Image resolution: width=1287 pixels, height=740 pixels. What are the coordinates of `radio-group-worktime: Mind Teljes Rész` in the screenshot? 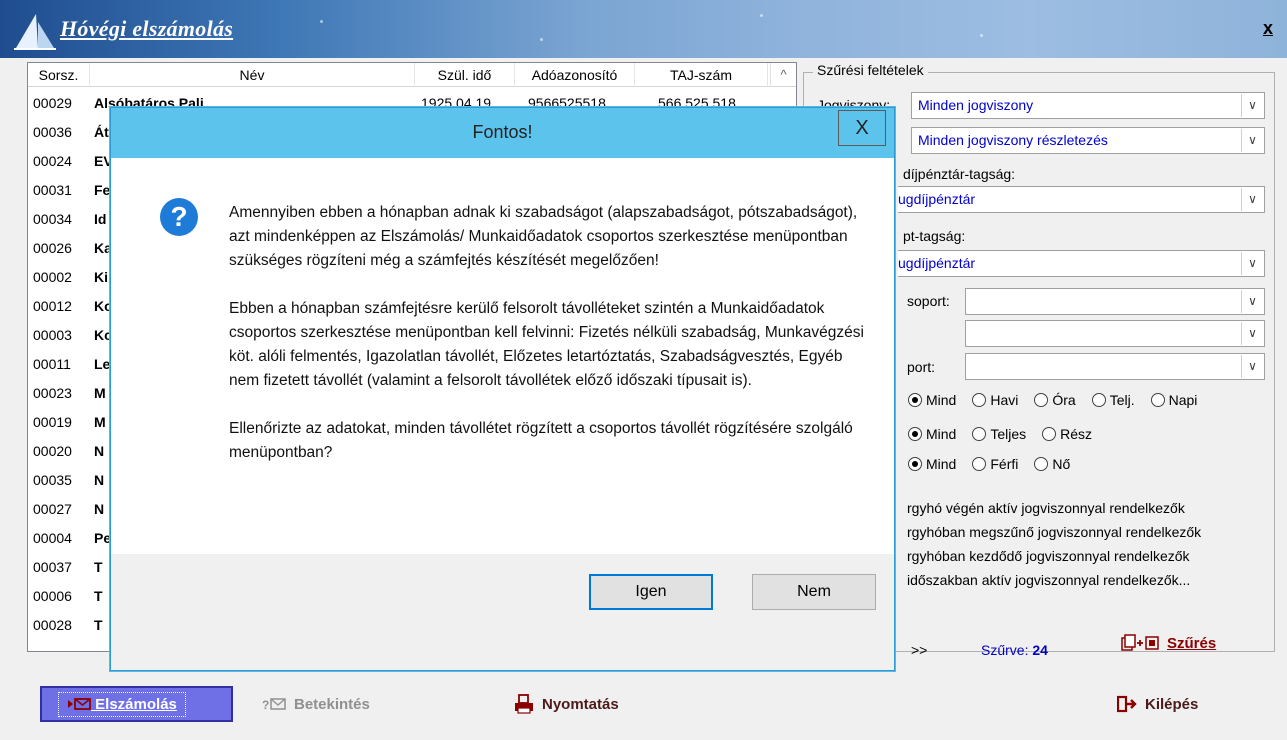 It's located at (1000, 434).